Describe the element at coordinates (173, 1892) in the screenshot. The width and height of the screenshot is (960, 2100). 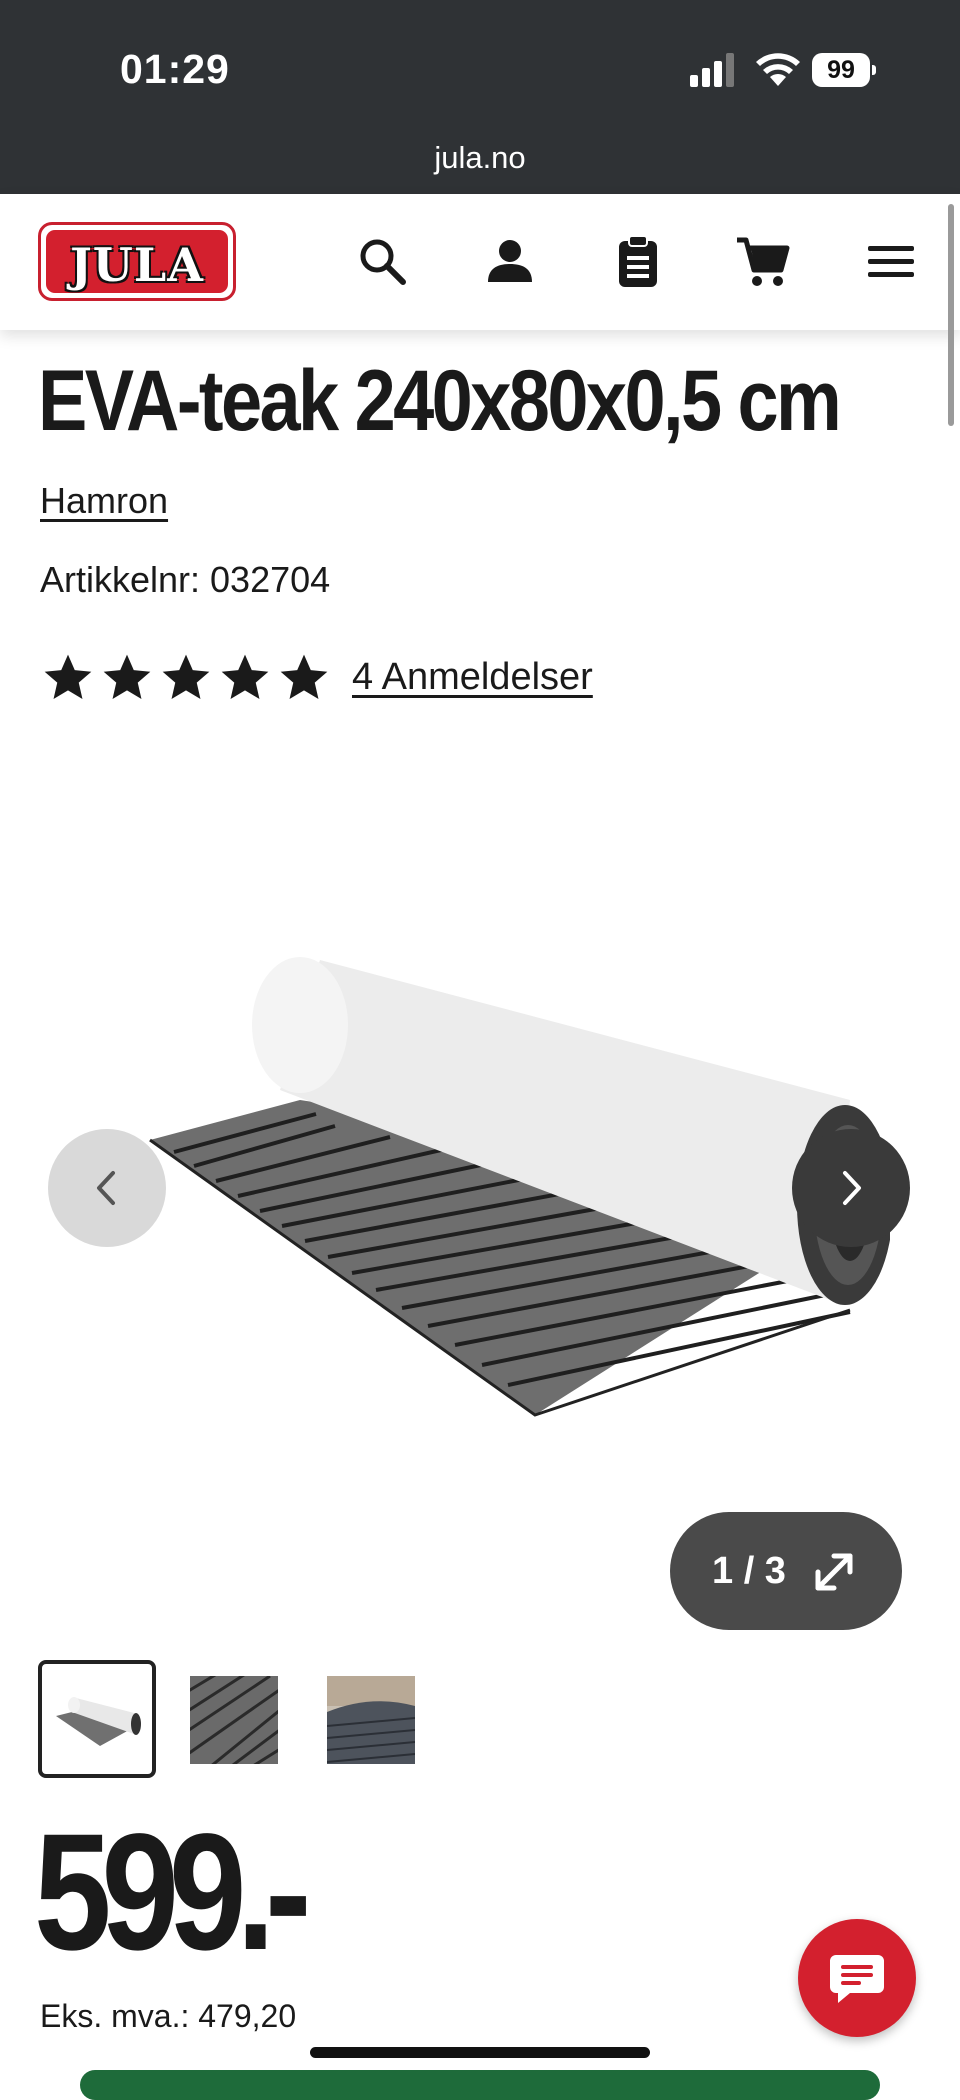
I see `product-price: 599.-` at that location.